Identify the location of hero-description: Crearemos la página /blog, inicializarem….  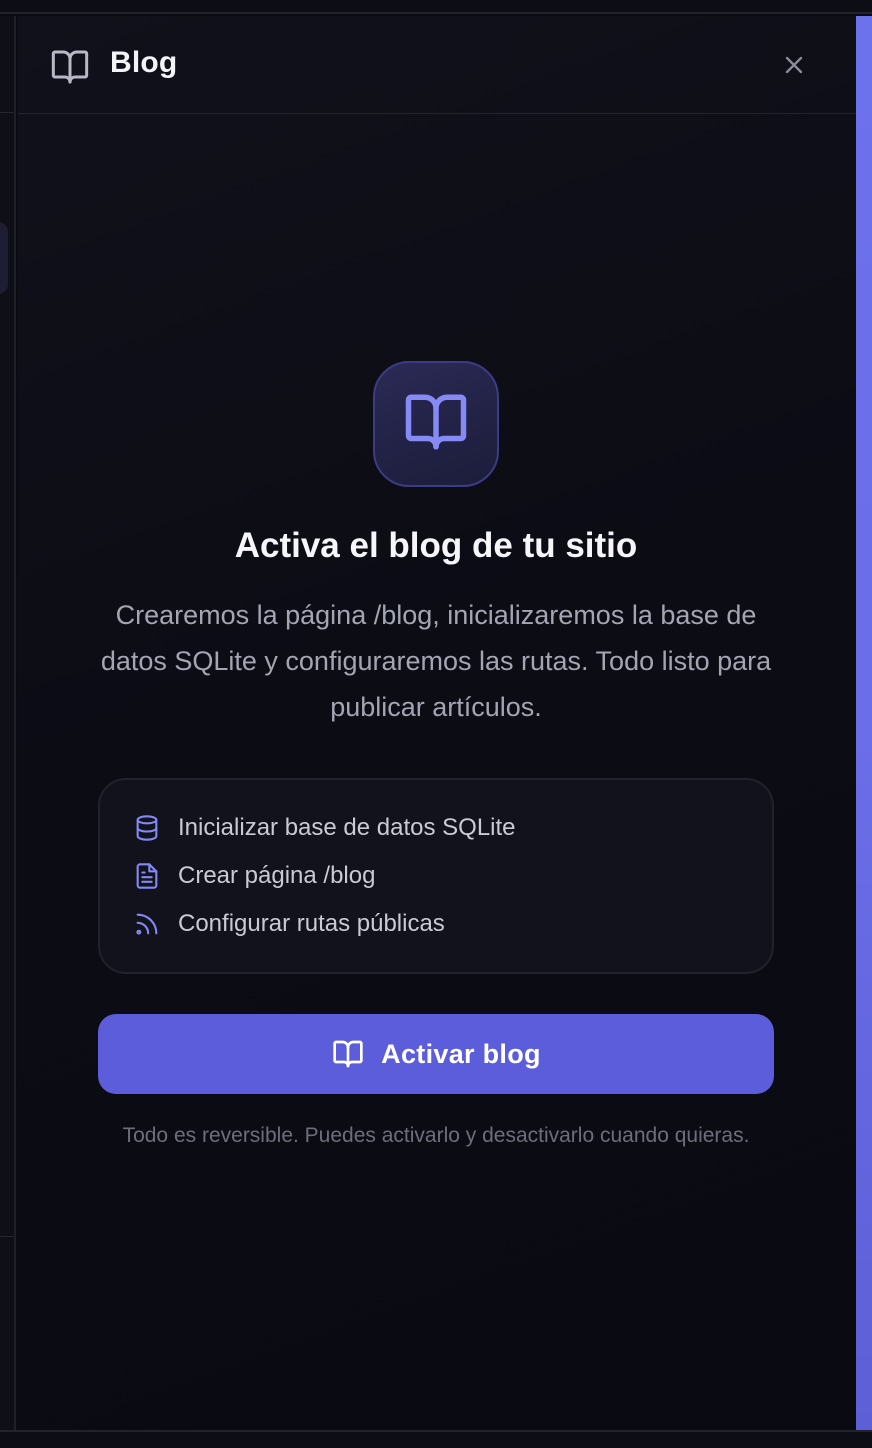
(436, 661).